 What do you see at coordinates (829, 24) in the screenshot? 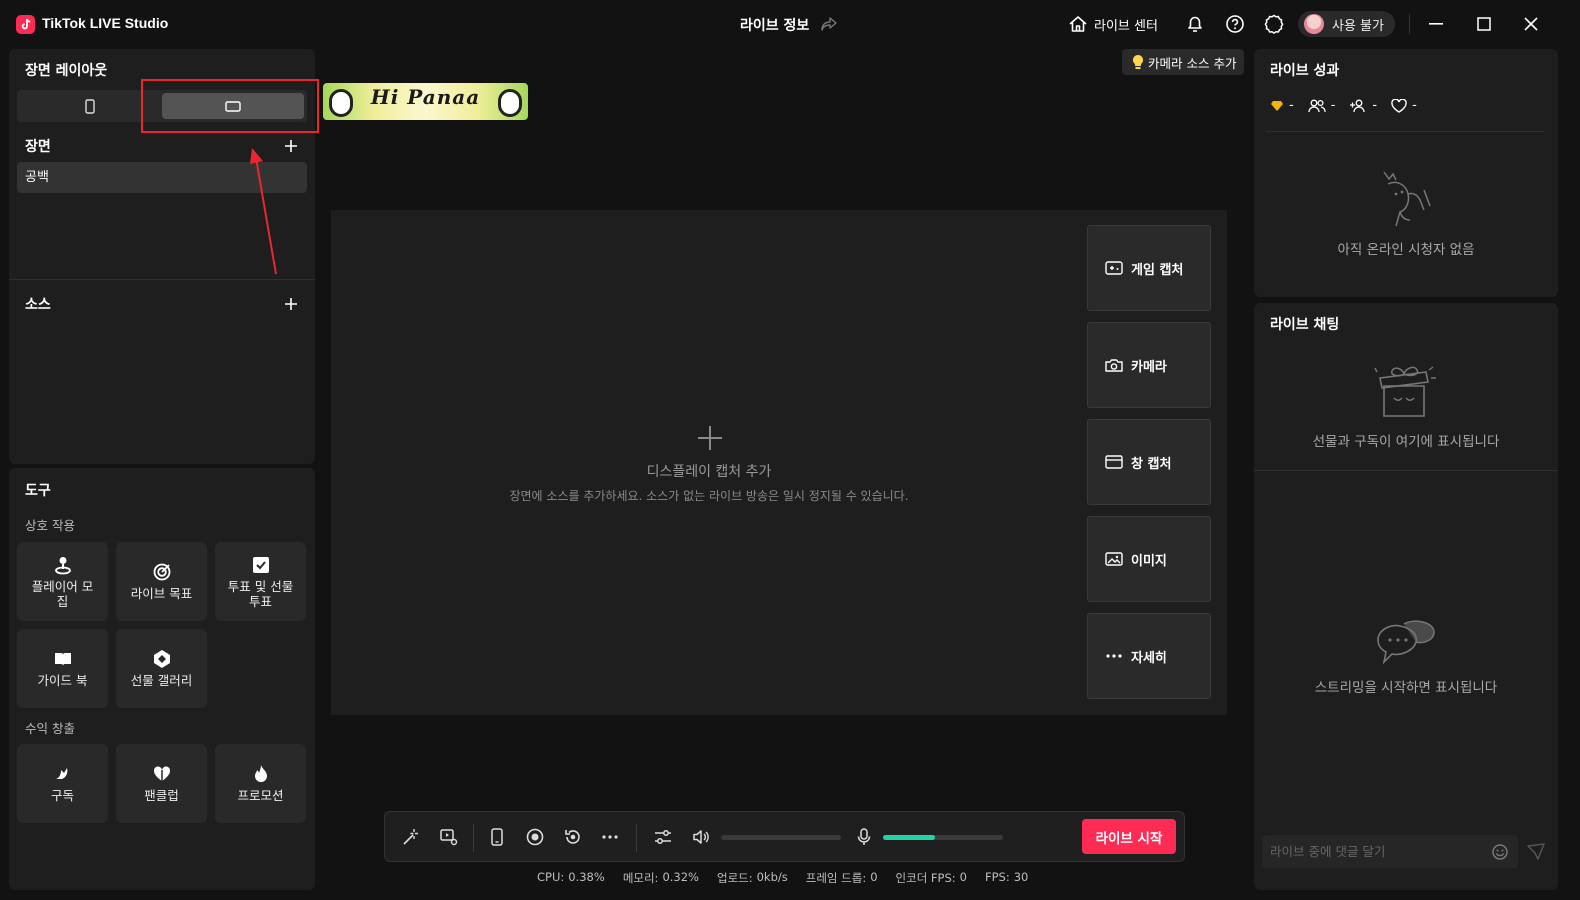
I see `share-icon` at bounding box center [829, 24].